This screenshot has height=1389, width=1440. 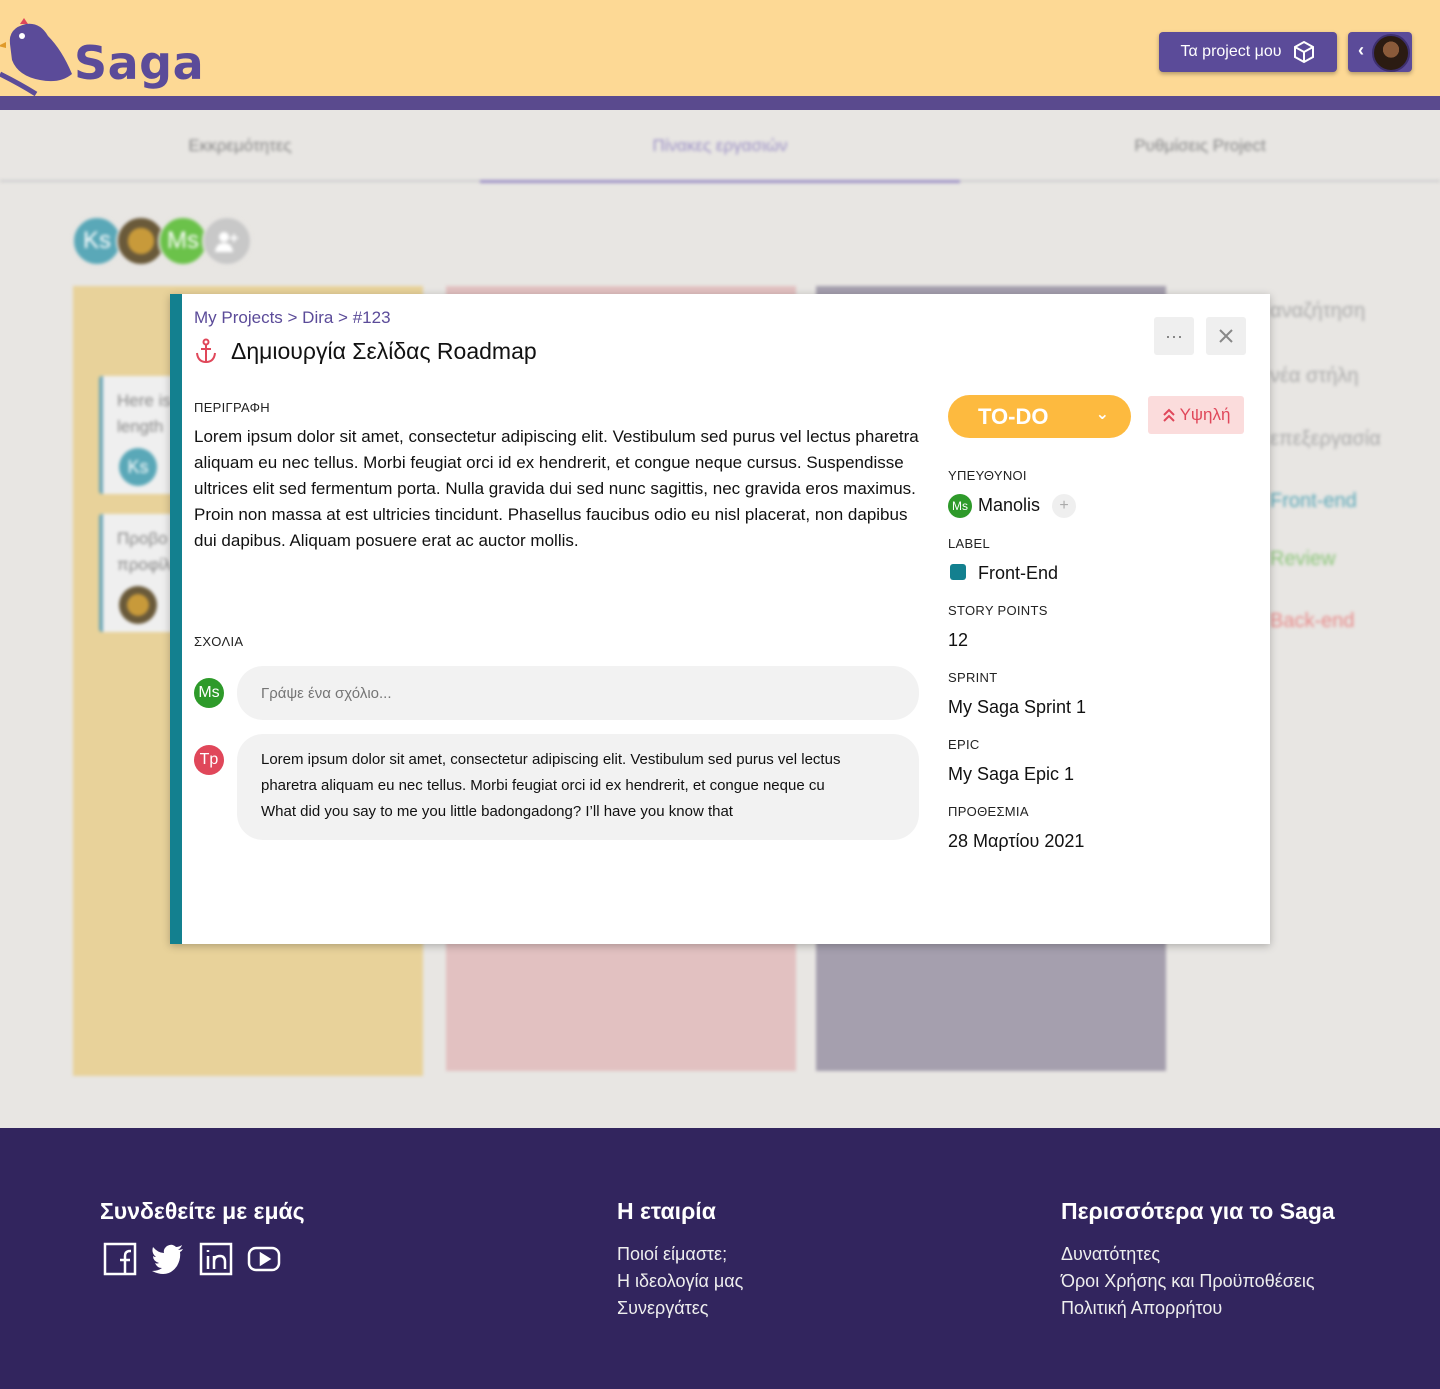 What do you see at coordinates (138, 467) in the screenshot?
I see `bg-card-avatar: Ks` at bounding box center [138, 467].